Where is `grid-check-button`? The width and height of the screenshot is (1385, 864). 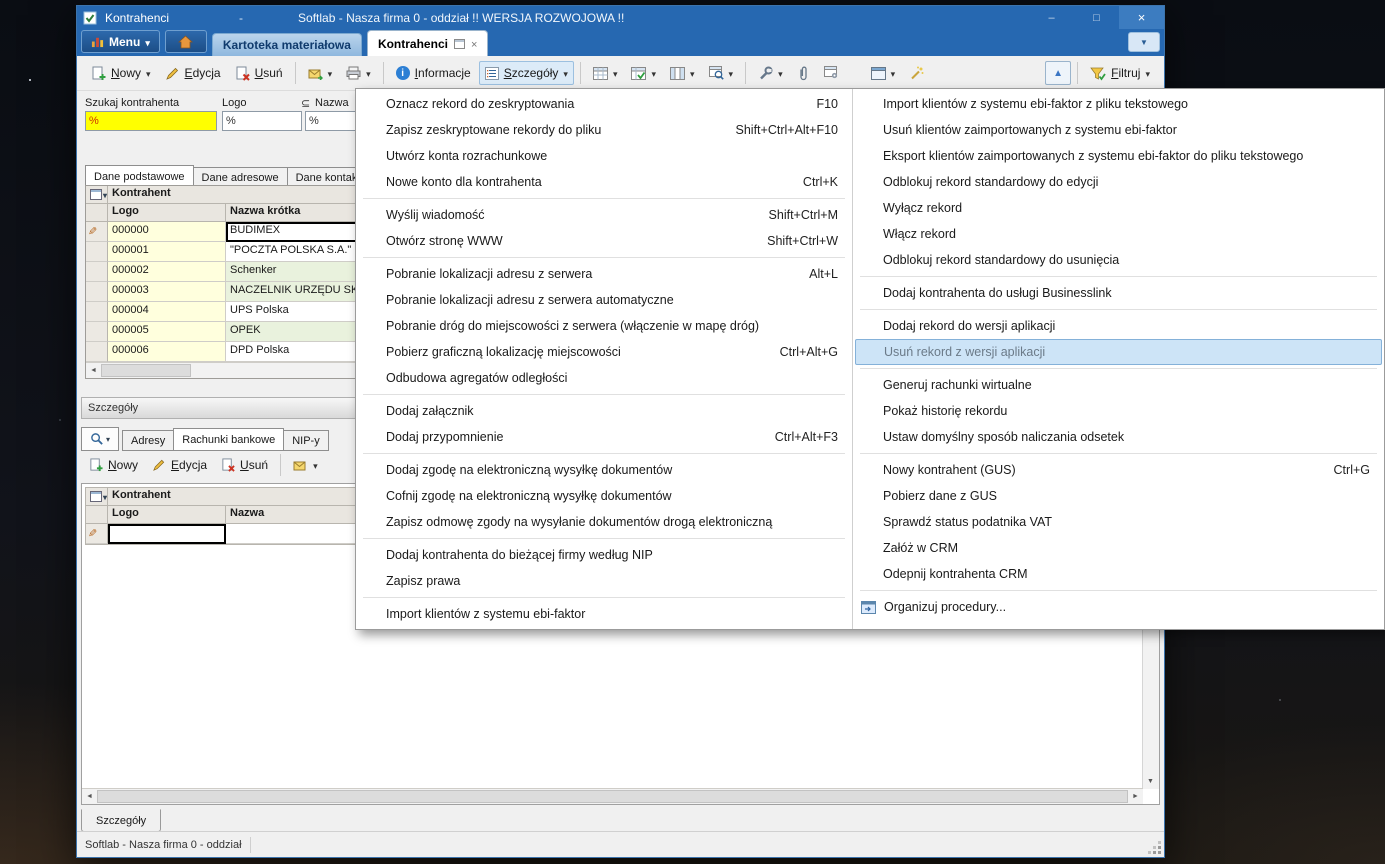 grid-check-button is located at coordinates (643, 73).